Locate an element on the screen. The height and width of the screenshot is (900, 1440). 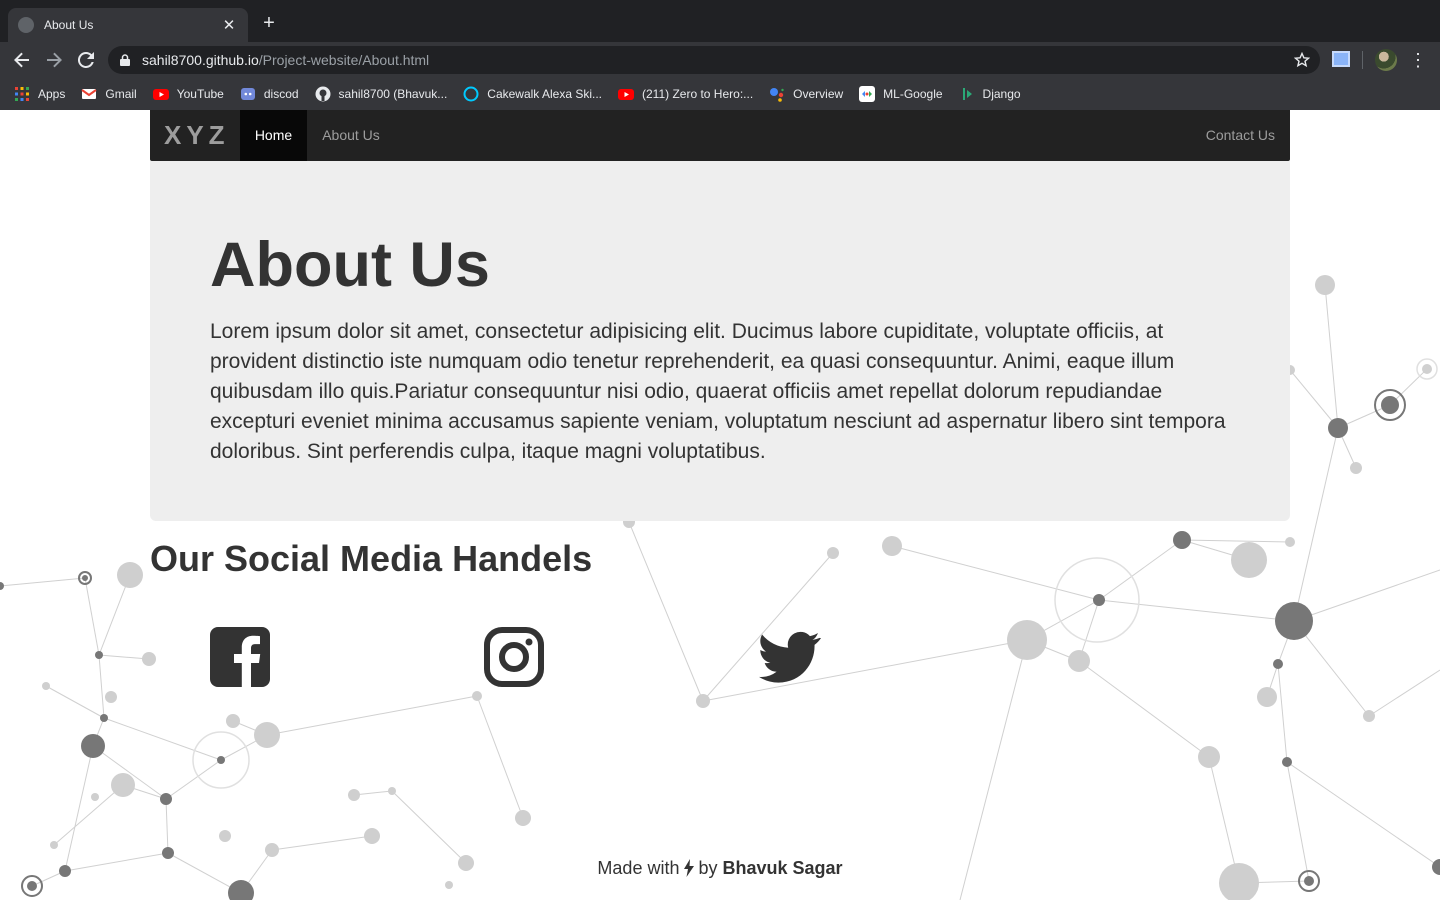
page-footer: Made with by Bhavuk Sagar is located at coordinates (720, 868).